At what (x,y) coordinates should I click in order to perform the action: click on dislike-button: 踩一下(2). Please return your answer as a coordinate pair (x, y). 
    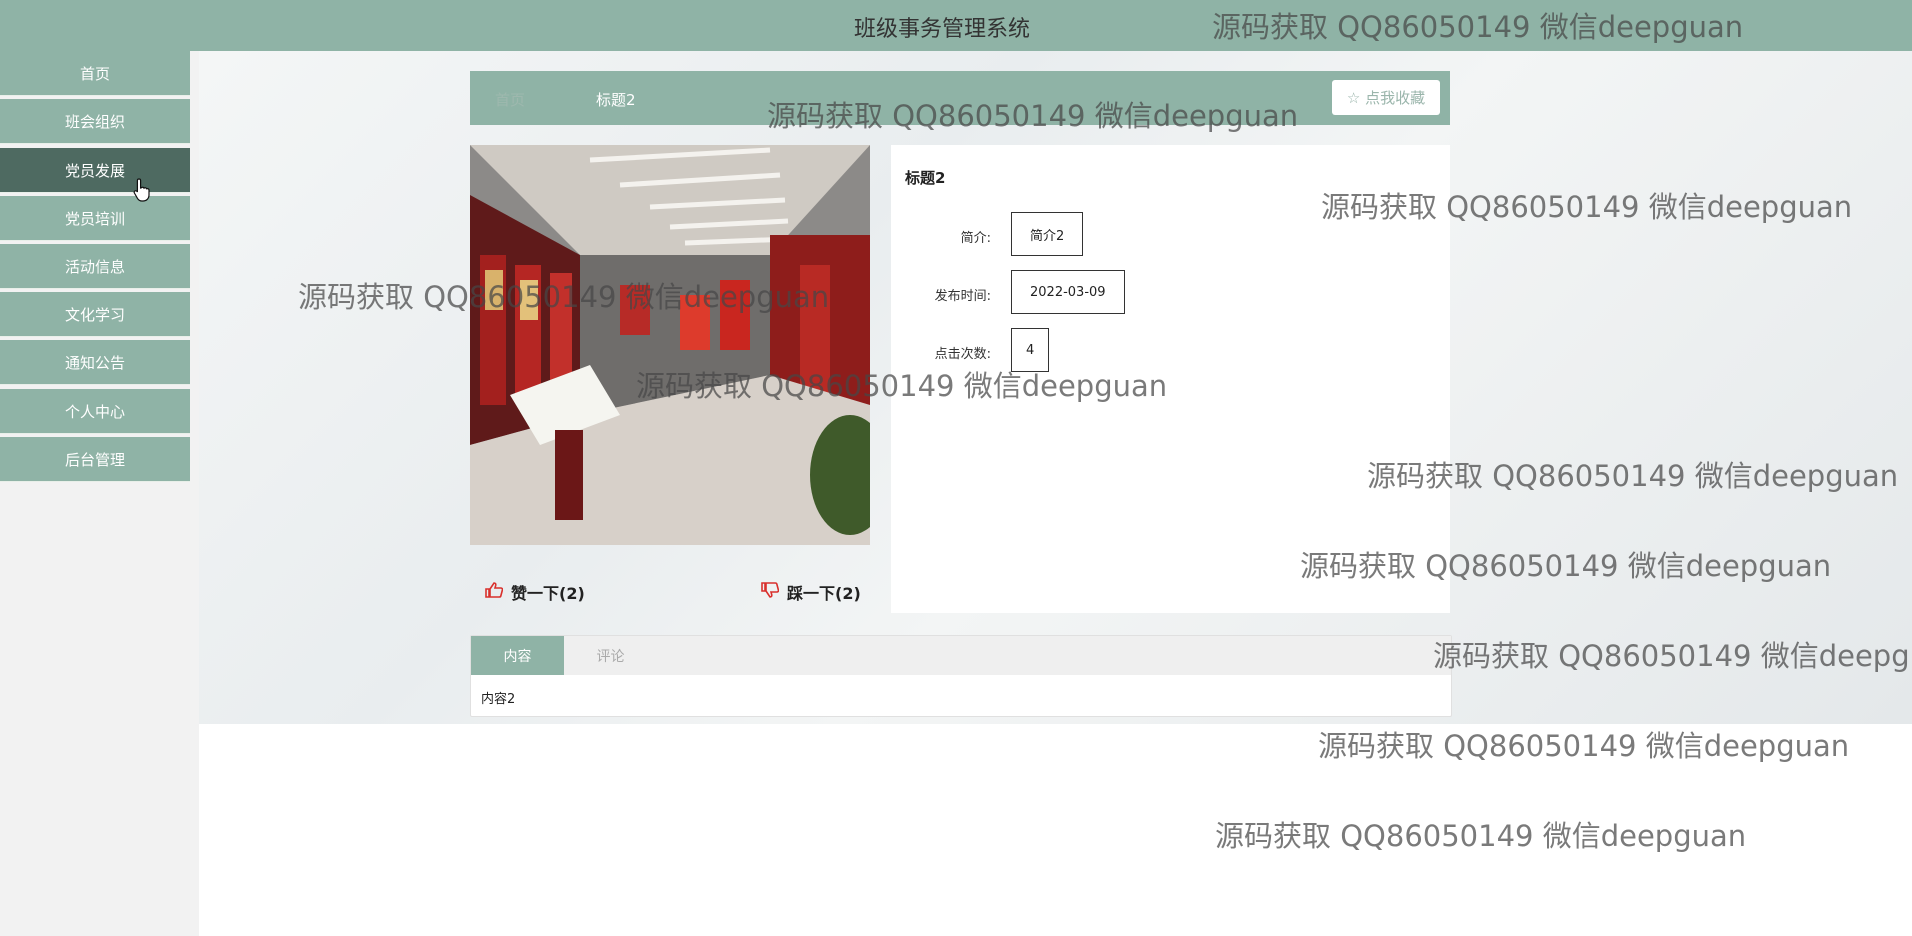
    Looking at the image, I should click on (811, 592).